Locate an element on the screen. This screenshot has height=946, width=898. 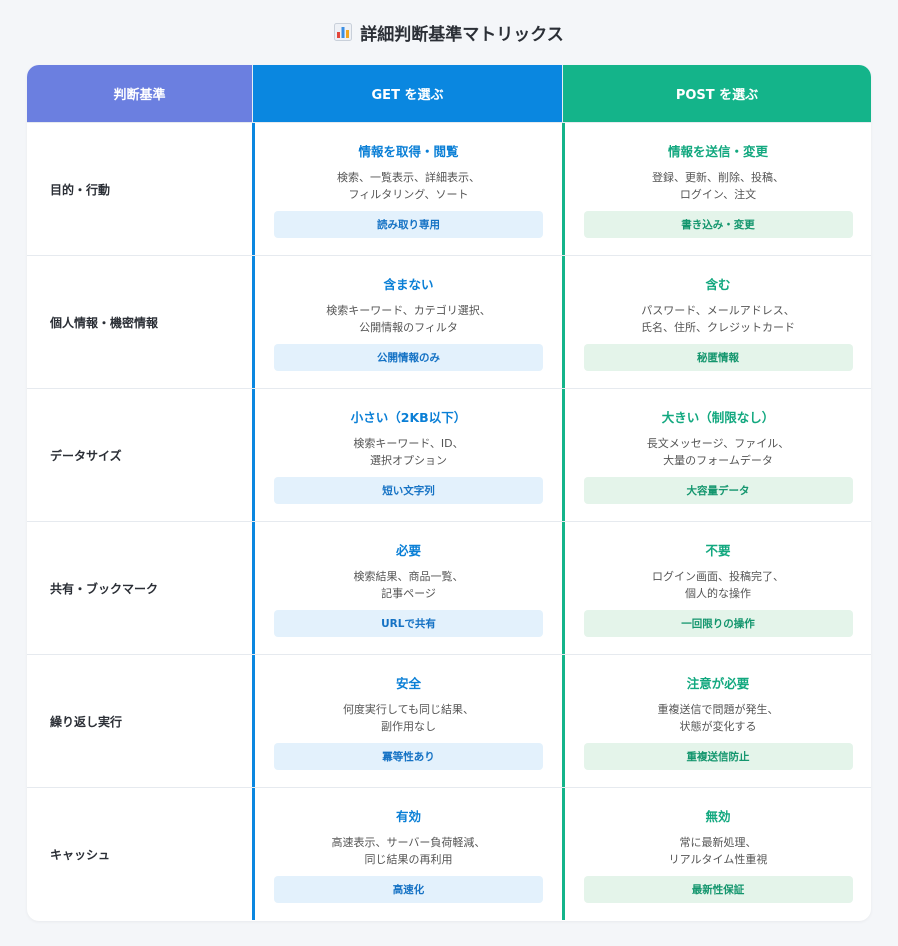
post-cell-title: 不要 is located at coordinates (718, 550).